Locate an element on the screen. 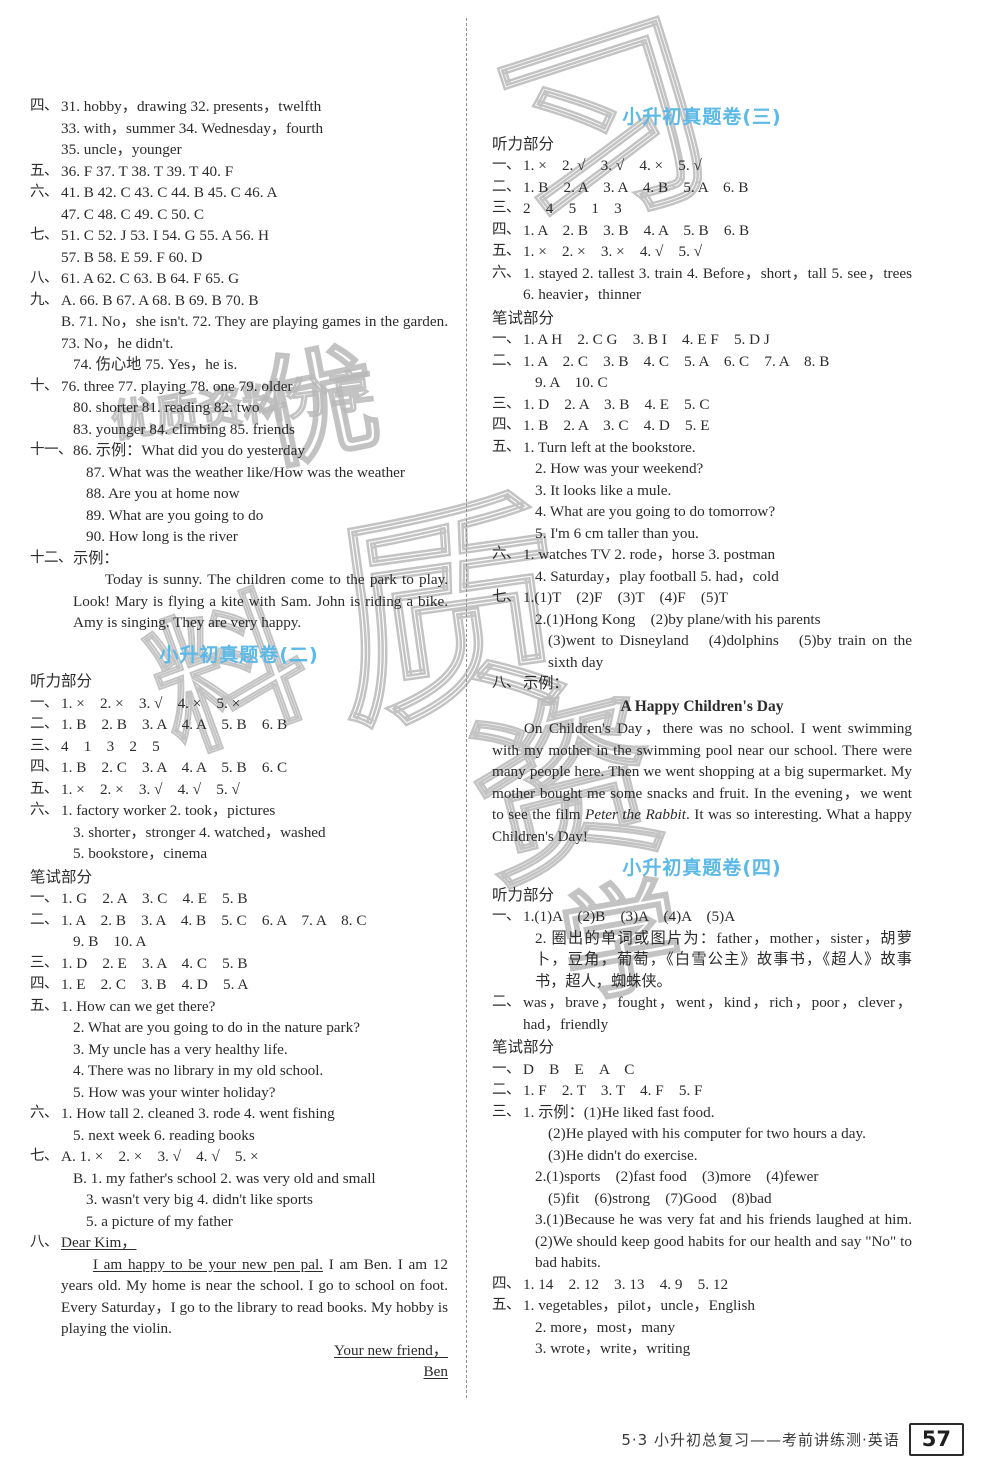 The width and height of the screenshot is (1000, 1482). answer-group: 三、 1. D 2. A 3. B 4. E 5. C is located at coordinates (702, 405).